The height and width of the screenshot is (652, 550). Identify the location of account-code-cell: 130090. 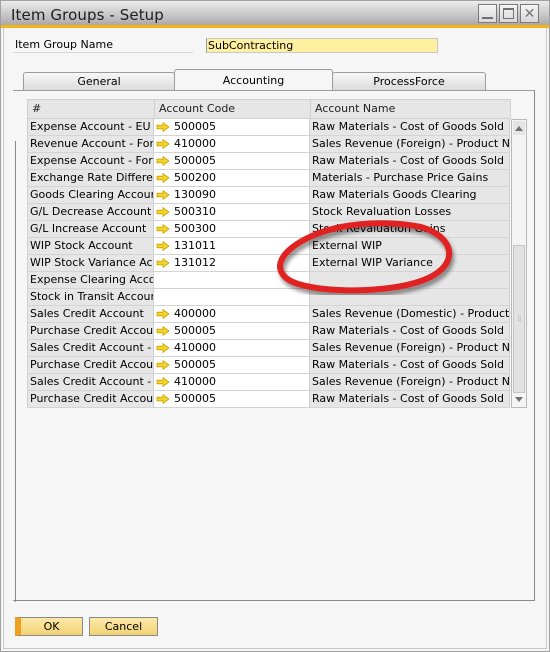
(232, 195).